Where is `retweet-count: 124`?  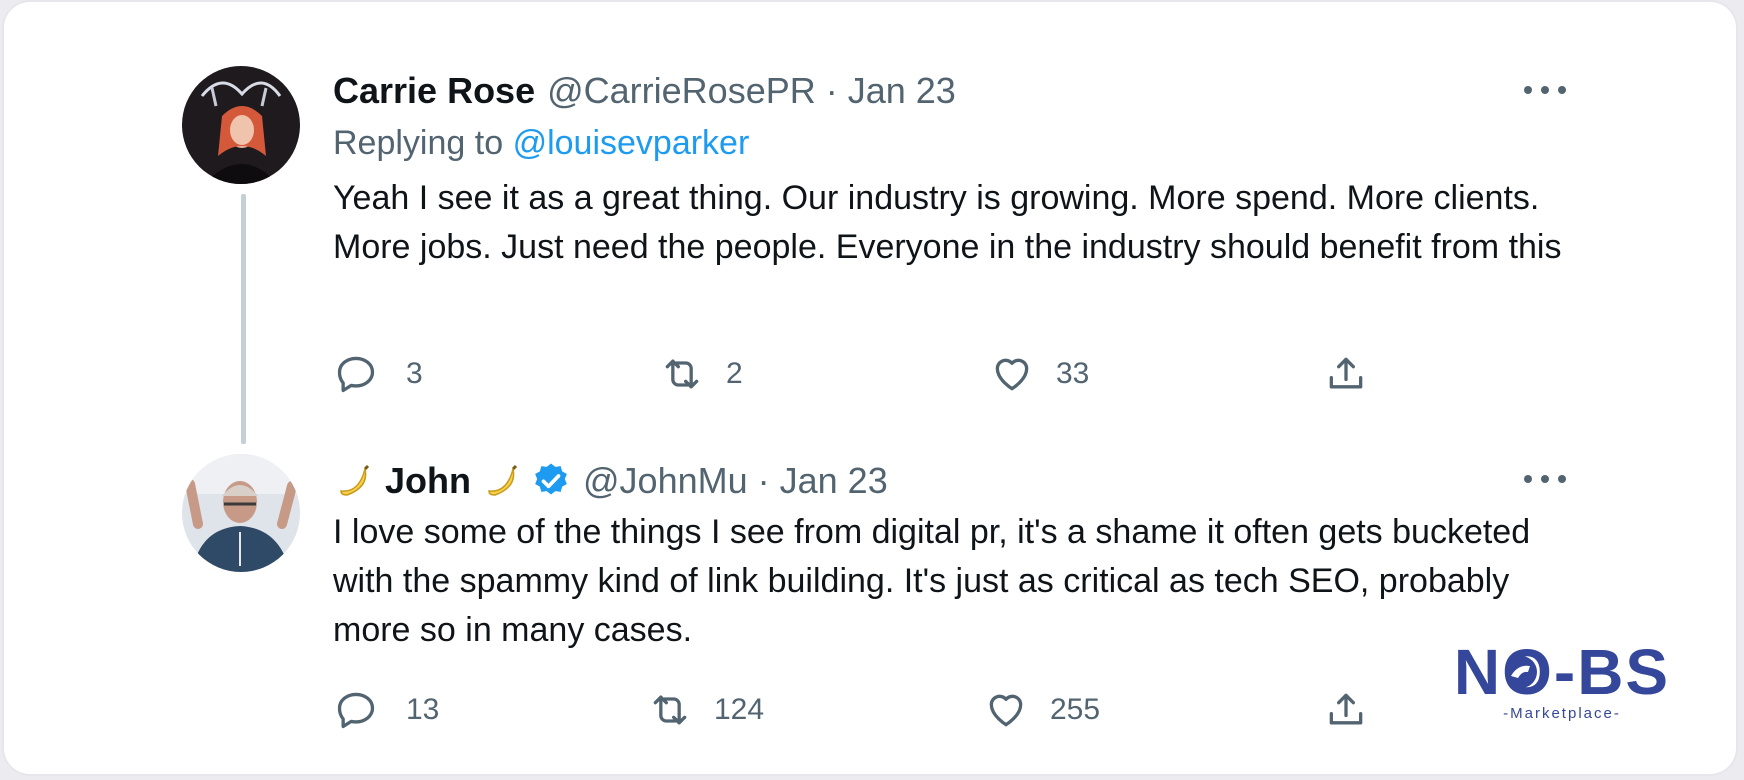 retweet-count: 124 is located at coordinates (739, 709).